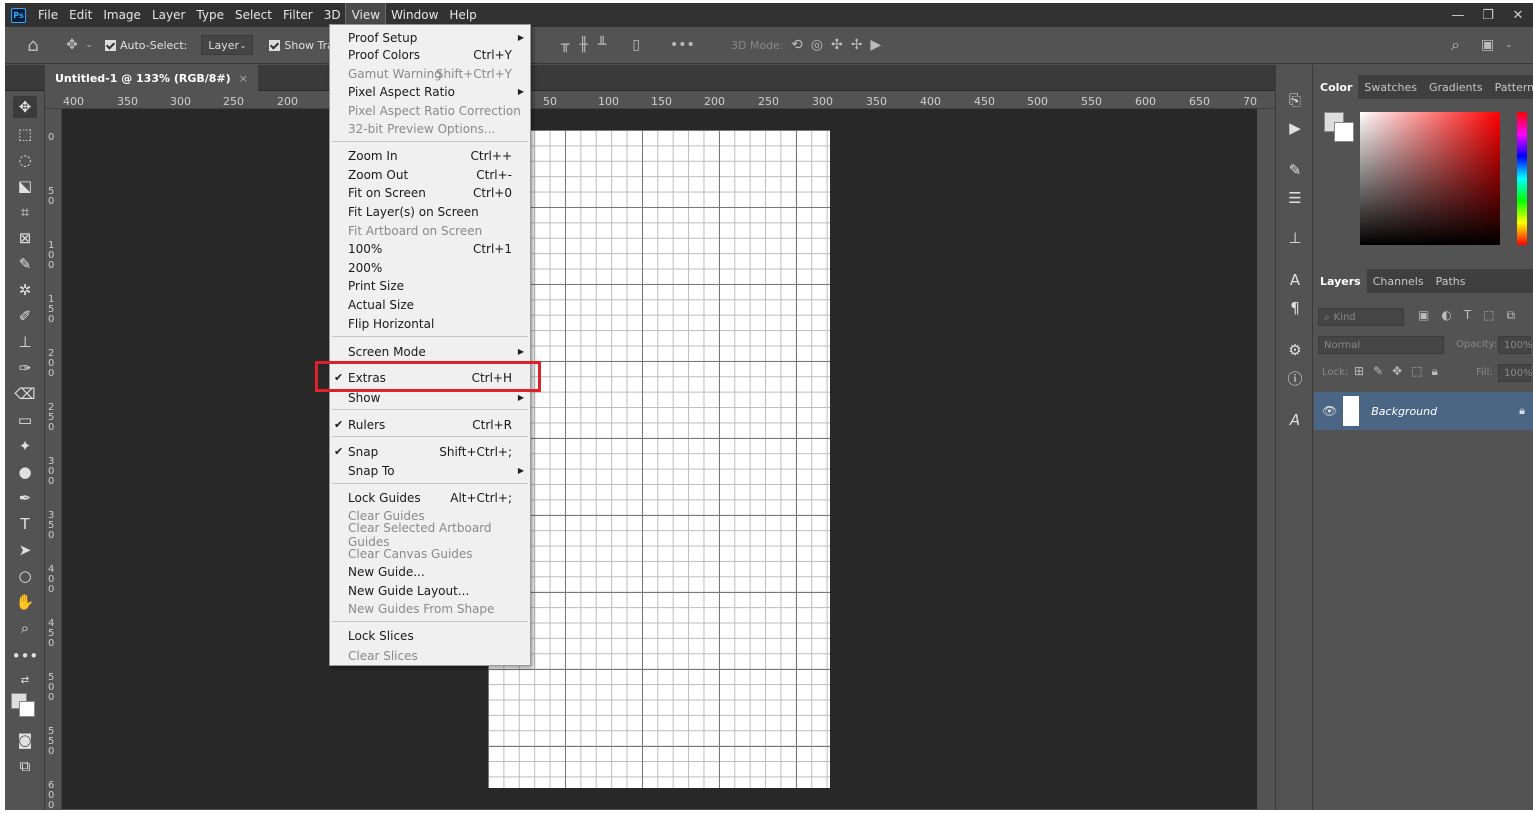 Image resolution: width=1533 pixels, height=813 pixels. Describe the element at coordinates (47, 15) in the screenshot. I see `menu-file: File` at that location.